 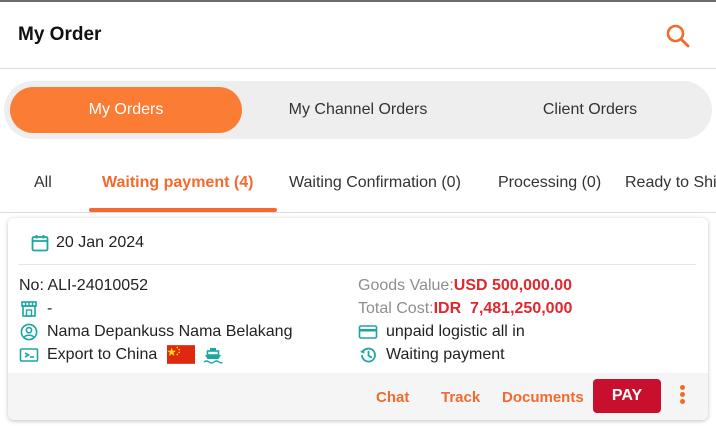 I want to click on store-name: -, so click(x=50, y=308).